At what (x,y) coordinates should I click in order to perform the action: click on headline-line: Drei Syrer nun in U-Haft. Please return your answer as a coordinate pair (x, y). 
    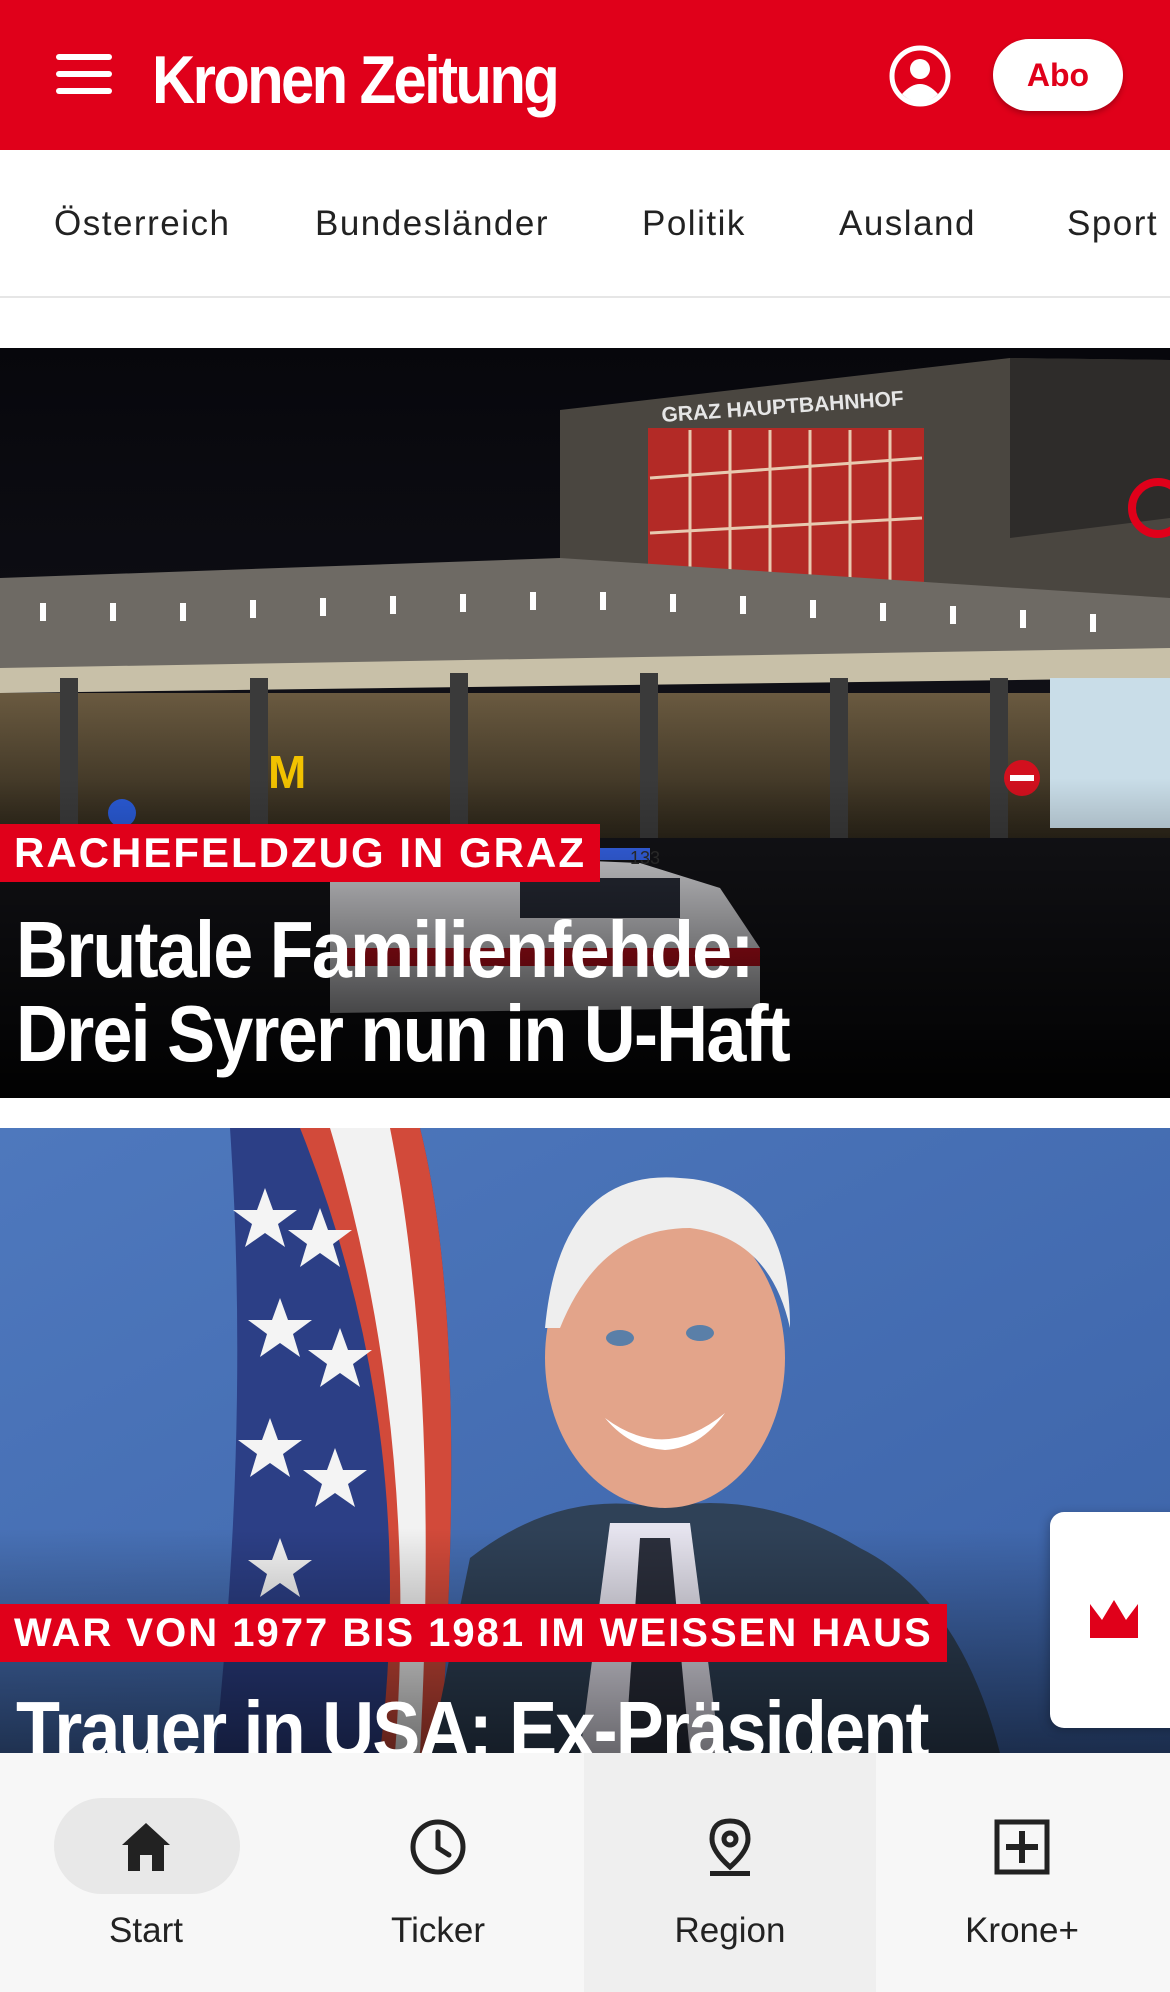
    Looking at the image, I should click on (403, 1033).